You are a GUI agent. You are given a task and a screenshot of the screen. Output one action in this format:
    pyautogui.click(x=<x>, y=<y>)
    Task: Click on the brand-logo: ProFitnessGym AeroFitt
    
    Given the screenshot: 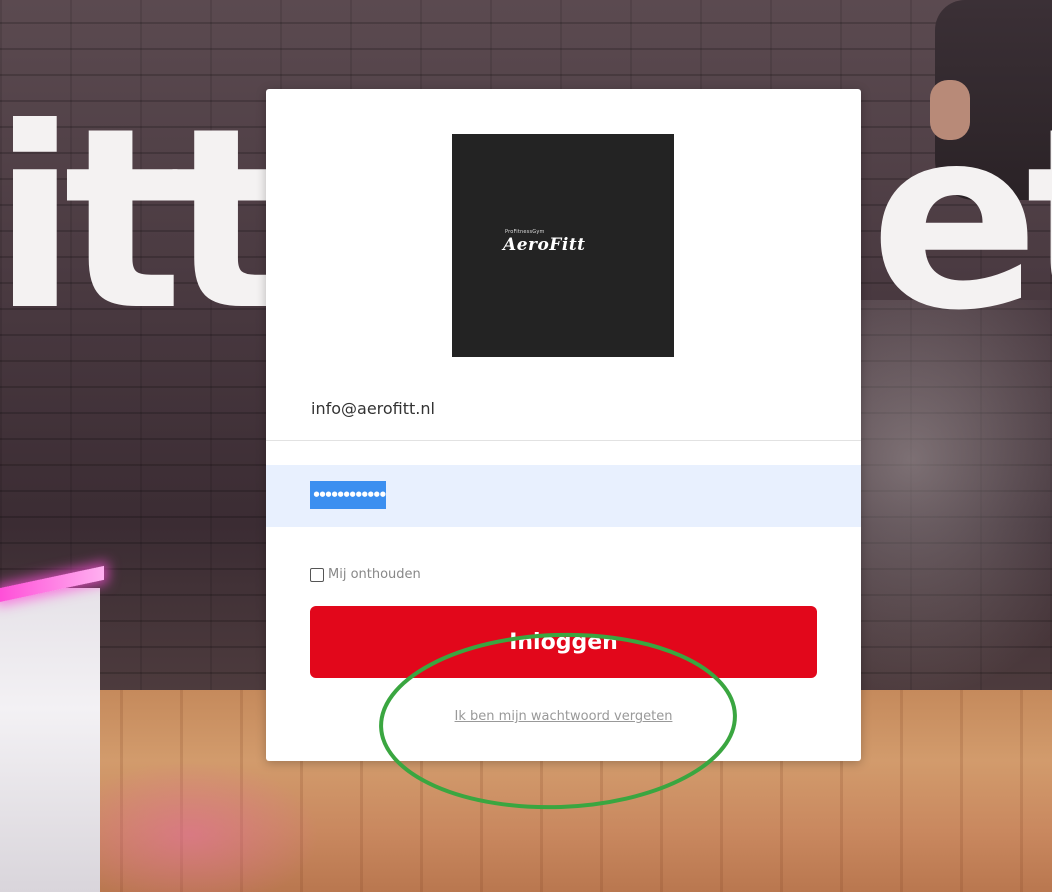 What is the action you would take?
    pyautogui.click(x=563, y=245)
    